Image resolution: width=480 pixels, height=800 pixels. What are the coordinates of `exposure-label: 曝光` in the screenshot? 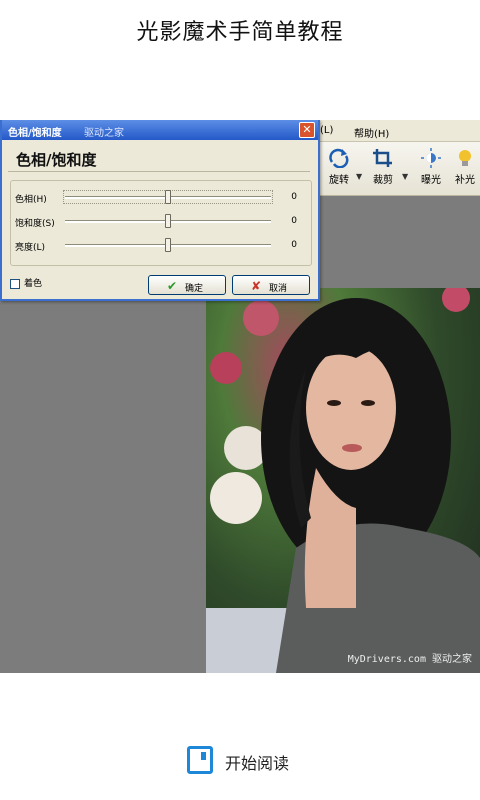 It's located at (431, 180).